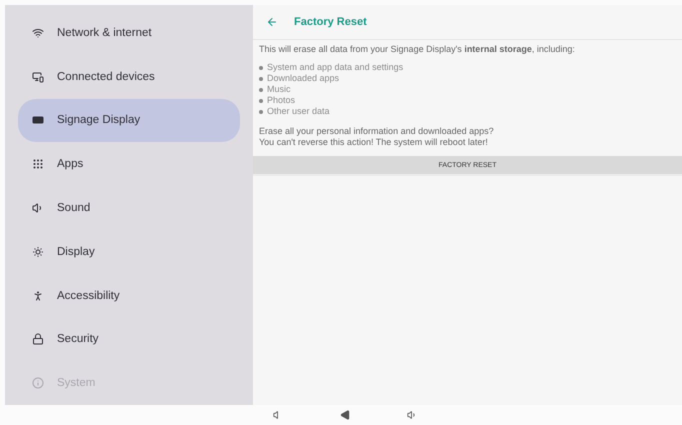  Describe the element at coordinates (129, 164) in the screenshot. I see `sidebar-item: Apps` at that location.